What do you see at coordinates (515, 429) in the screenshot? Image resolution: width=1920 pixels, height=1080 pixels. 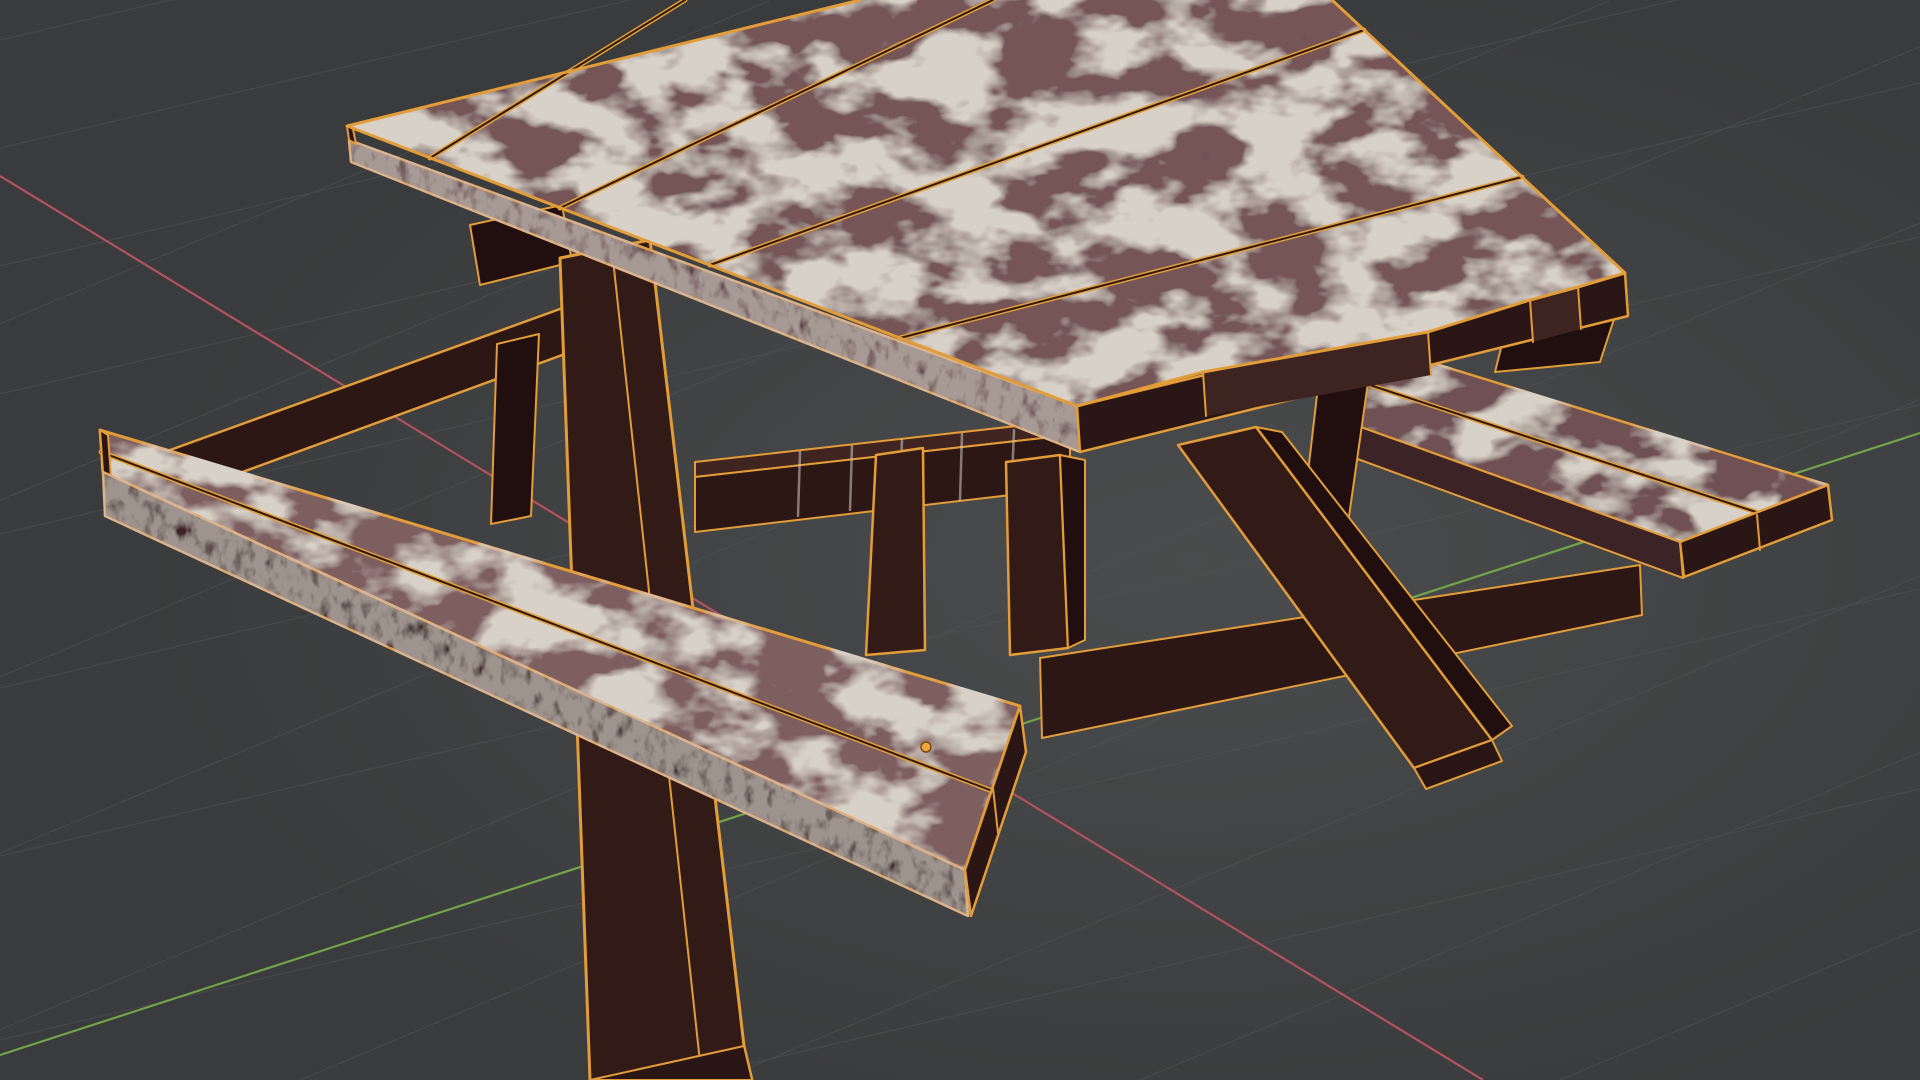 I see `a-frame-leg-far-left` at bounding box center [515, 429].